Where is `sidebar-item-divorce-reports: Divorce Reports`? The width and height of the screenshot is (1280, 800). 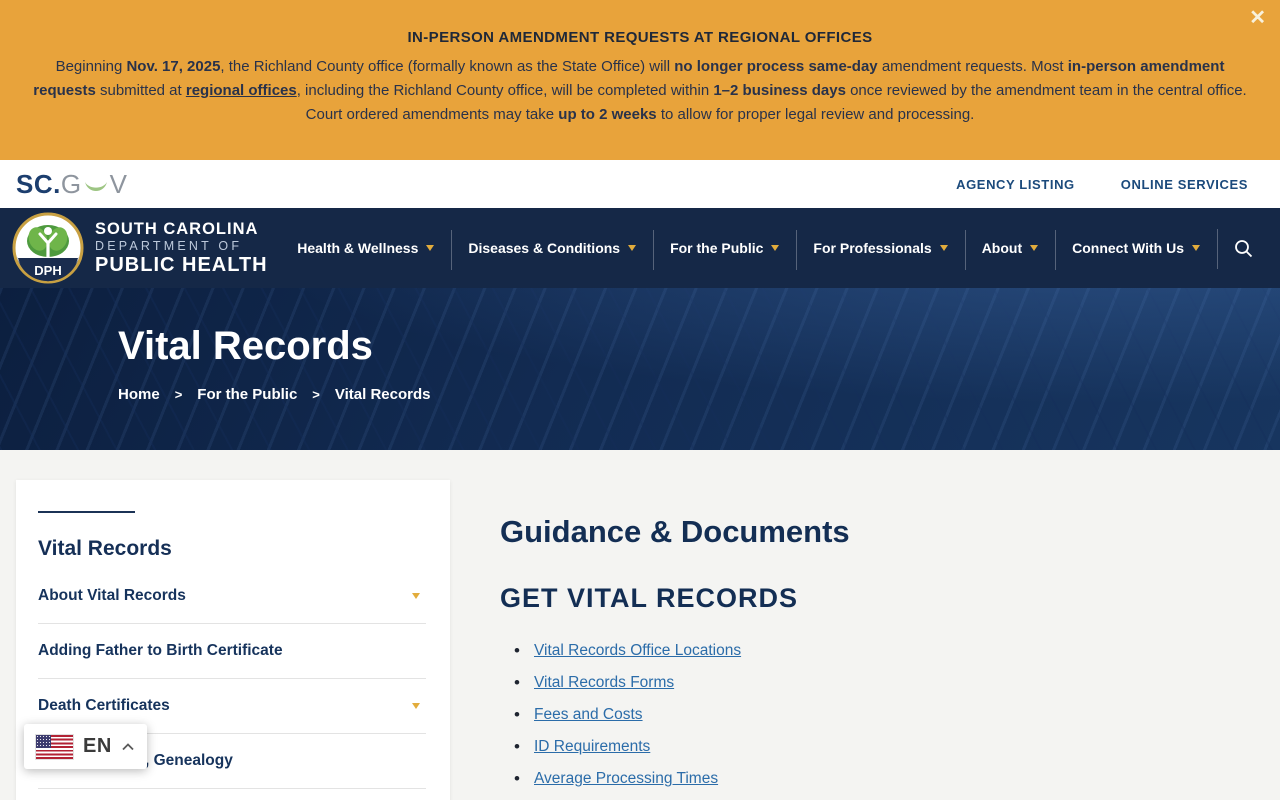 sidebar-item-divorce-reports: Divorce Reports is located at coordinates (232, 794).